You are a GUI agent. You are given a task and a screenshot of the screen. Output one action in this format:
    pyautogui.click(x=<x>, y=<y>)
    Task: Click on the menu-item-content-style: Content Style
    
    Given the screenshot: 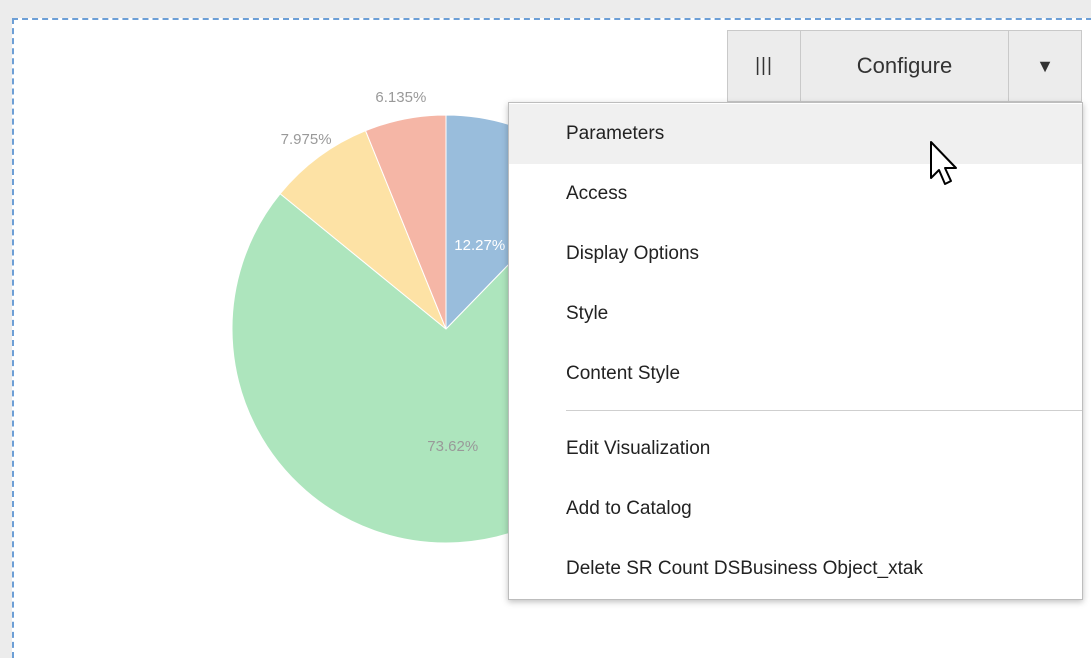 What is the action you would take?
    pyautogui.click(x=795, y=374)
    